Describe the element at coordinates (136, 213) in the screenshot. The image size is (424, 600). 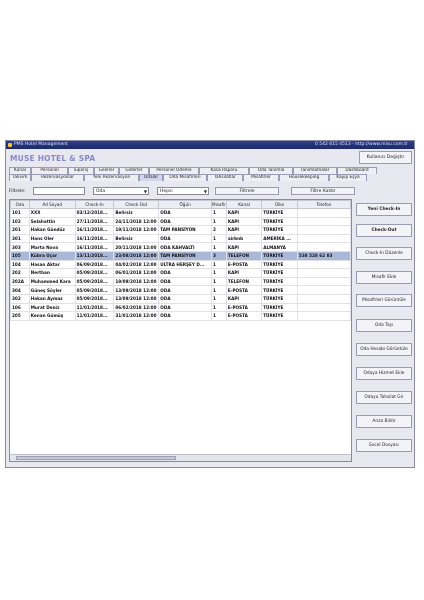
I see `table-cell: Belirsiz` at that location.